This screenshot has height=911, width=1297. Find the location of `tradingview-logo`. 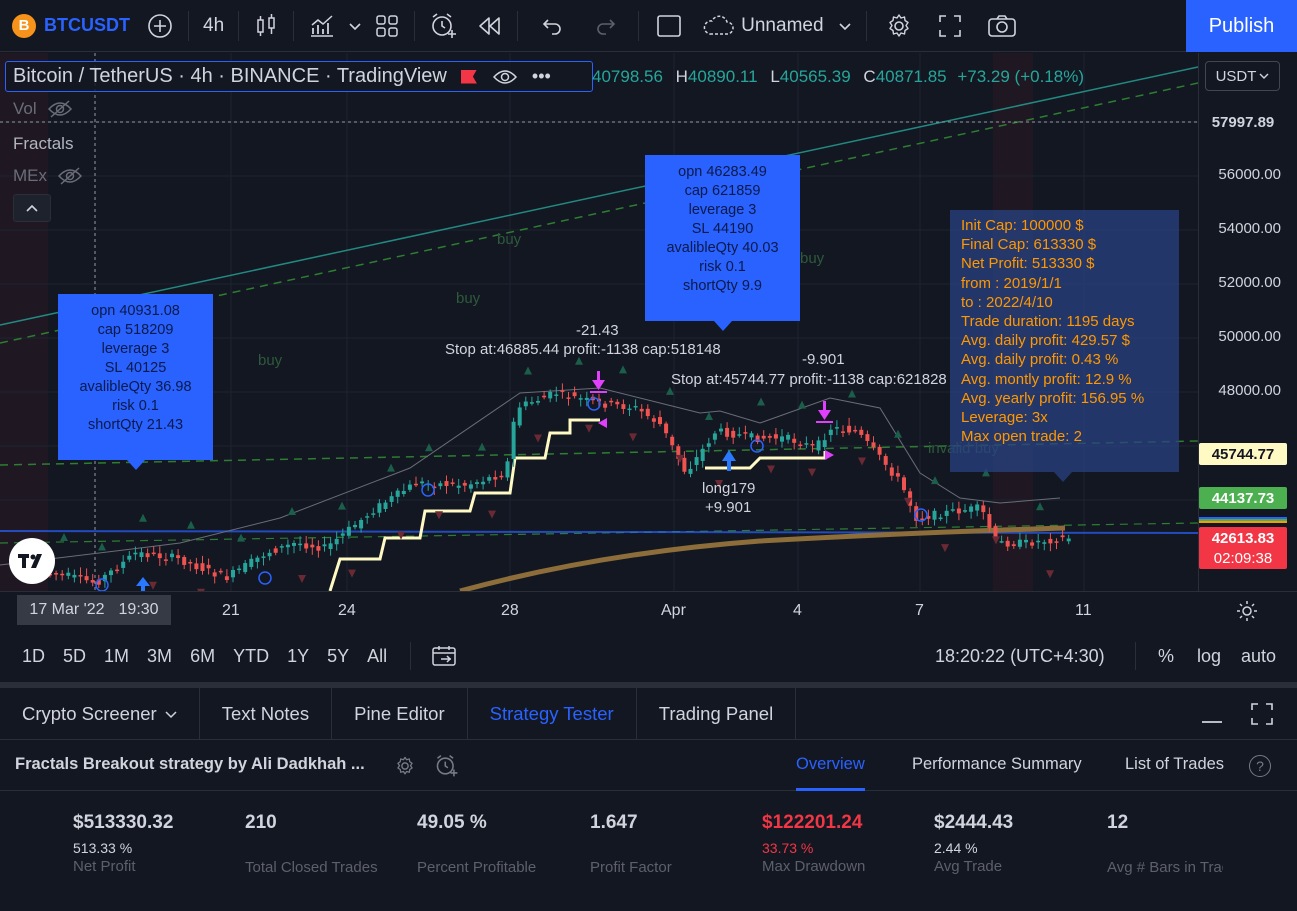

tradingview-logo is located at coordinates (32, 561).